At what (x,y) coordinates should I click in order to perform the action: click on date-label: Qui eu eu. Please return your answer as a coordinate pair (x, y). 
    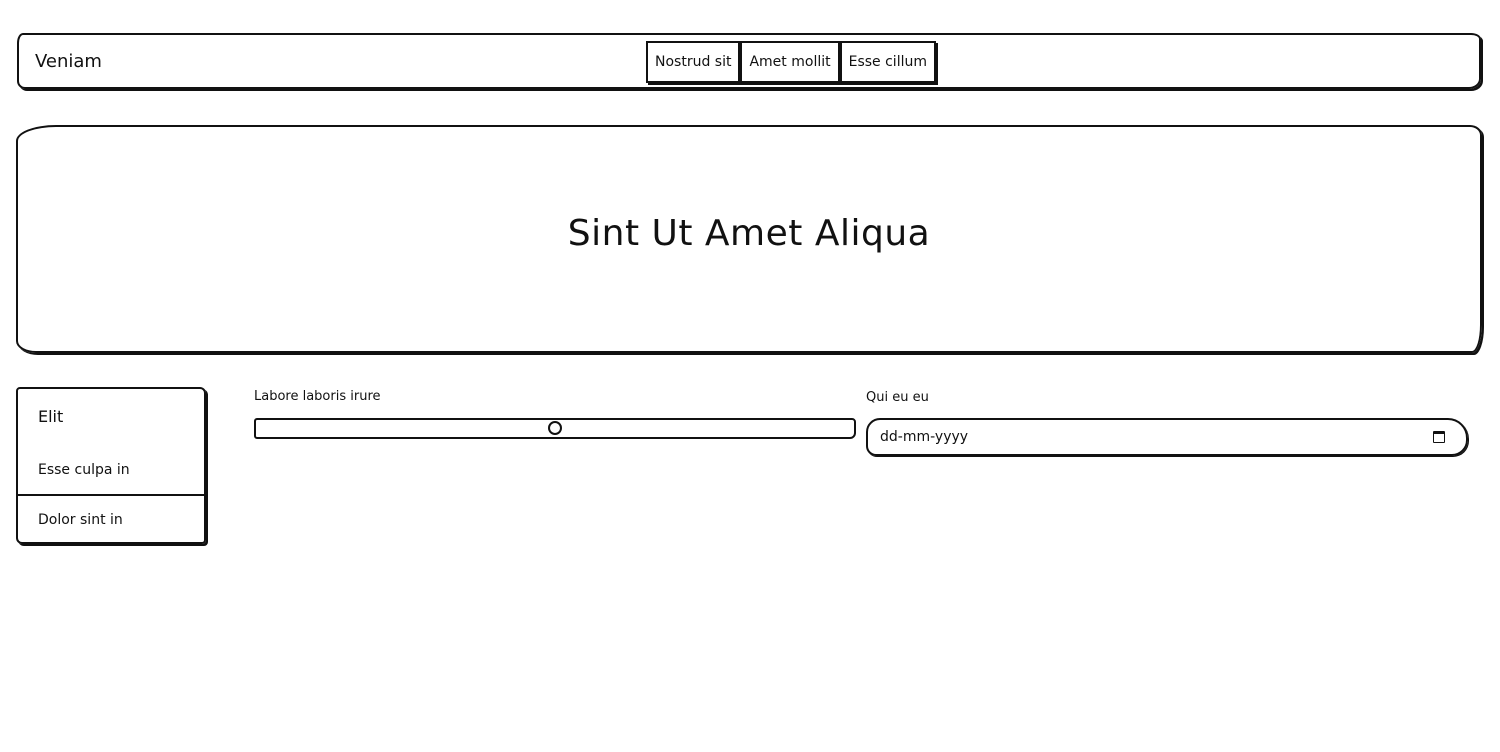
    Looking at the image, I should click on (897, 397).